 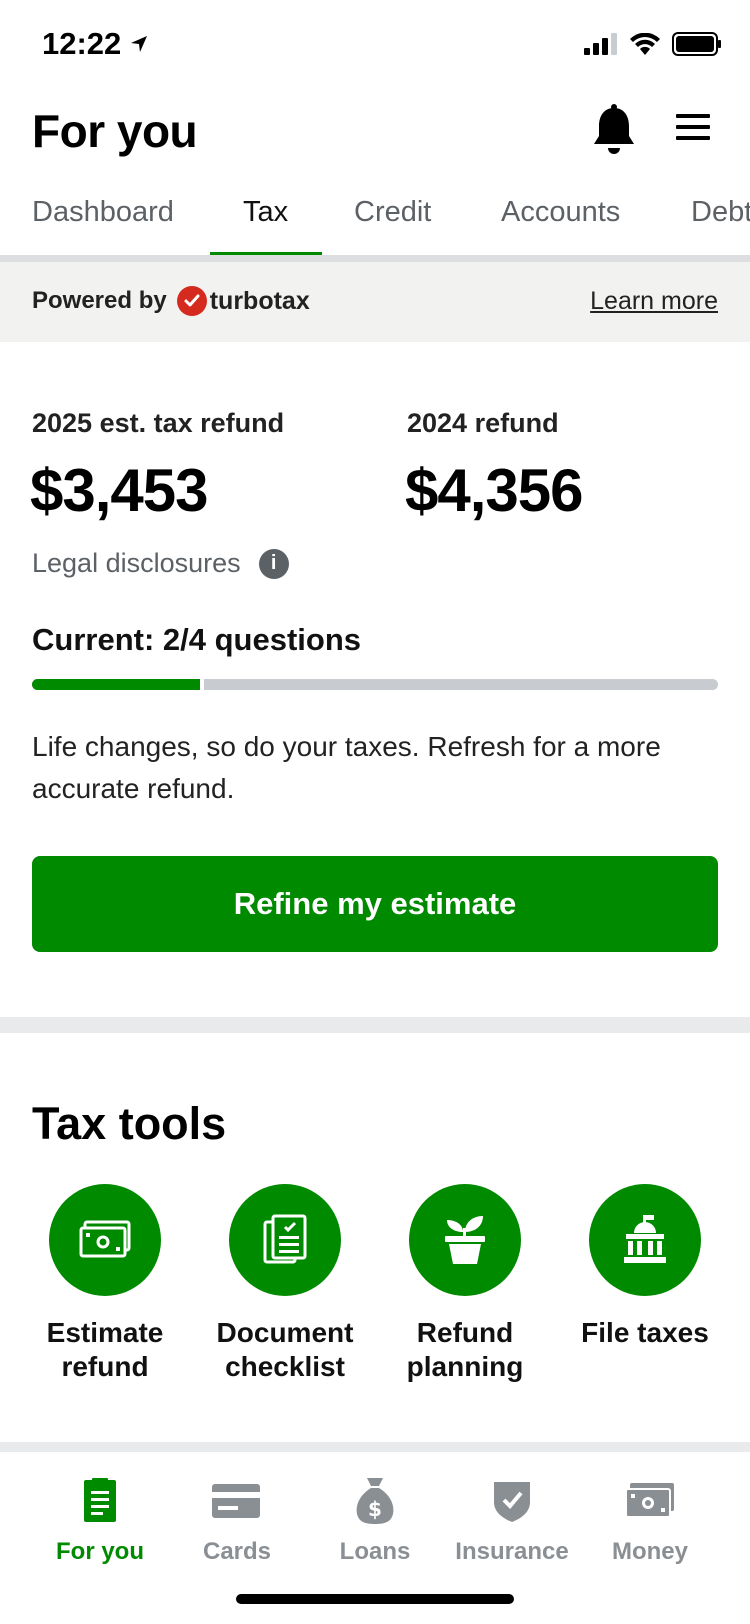 What do you see at coordinates (285, 1349) in the screenshot?
I see `tool-document-checklist-label: Document checklist` at bounding box center [285, 1349].